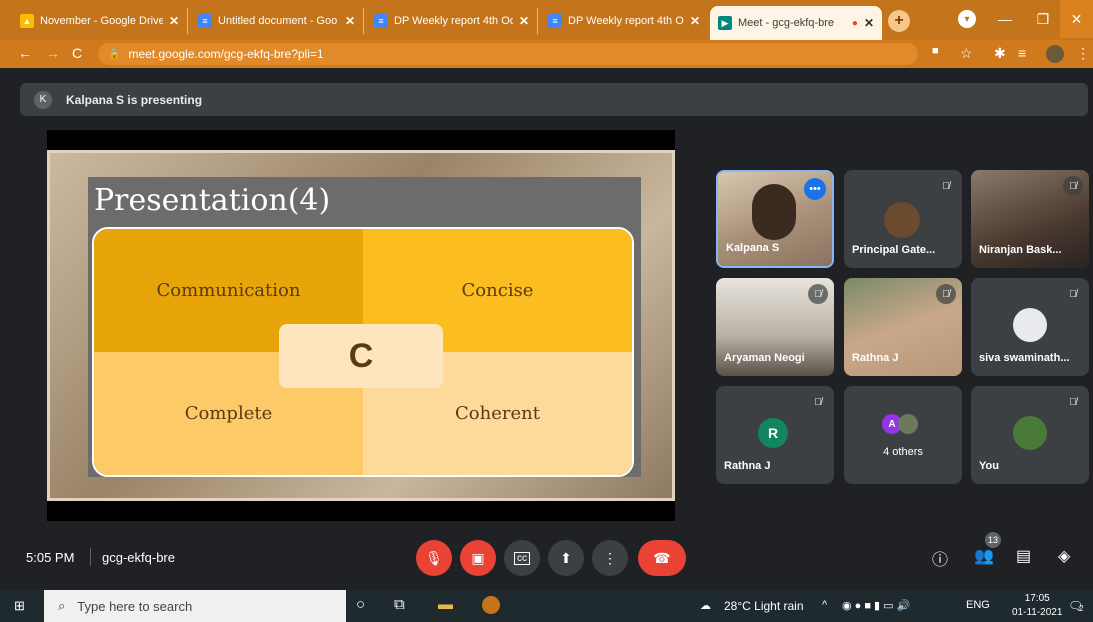 This screenshot has height=622, width=1093. What do you see at coordinates (21, 605) in the screenshot?
I see `windows-start-icon: ⊞` at bounding box center [21, 605].